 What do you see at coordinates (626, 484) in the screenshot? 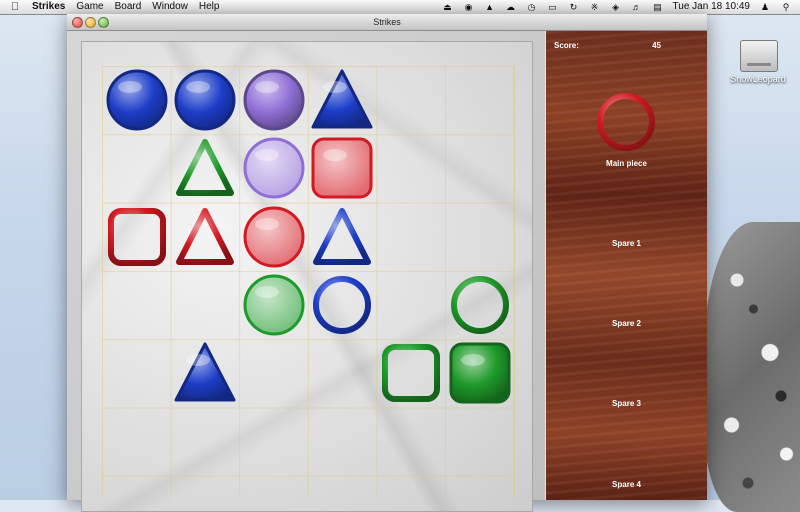
I see `spare-4-label: Spare 4` at bounding box center [626, 484].